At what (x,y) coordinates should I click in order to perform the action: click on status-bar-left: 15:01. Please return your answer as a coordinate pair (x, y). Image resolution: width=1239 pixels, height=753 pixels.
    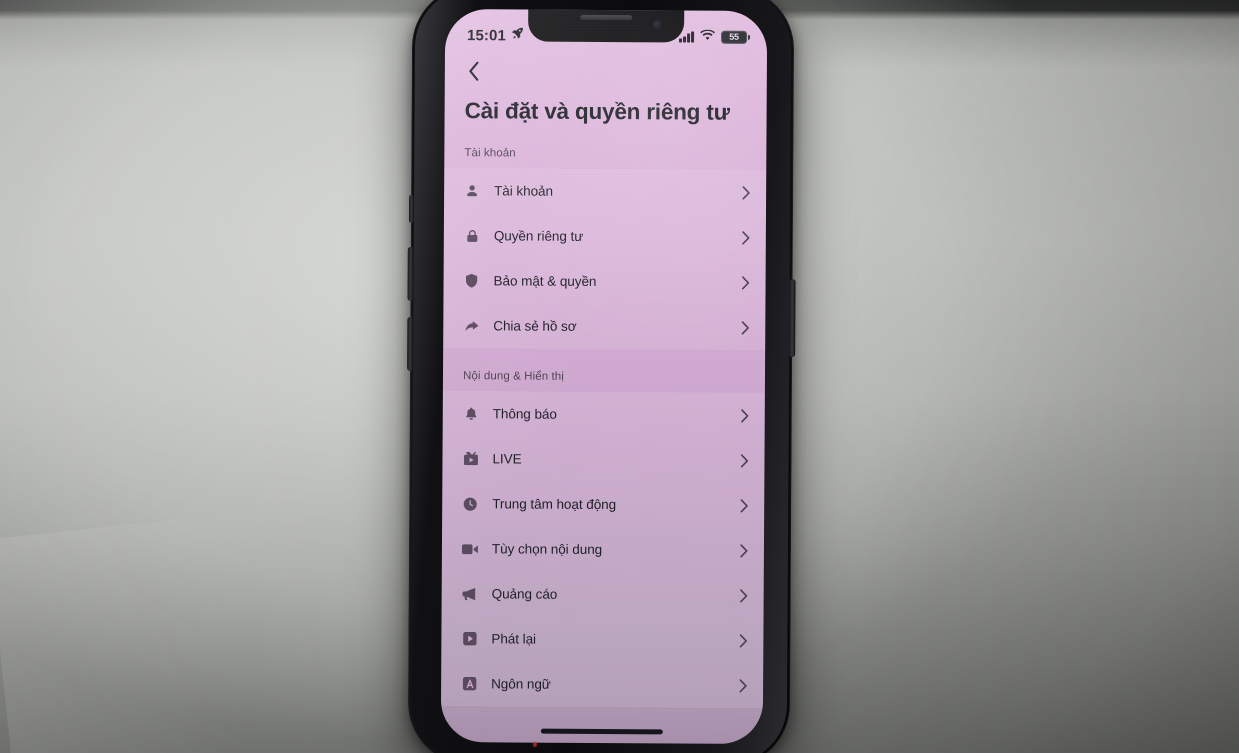
    Looking at the image, I should click on (495, 35).